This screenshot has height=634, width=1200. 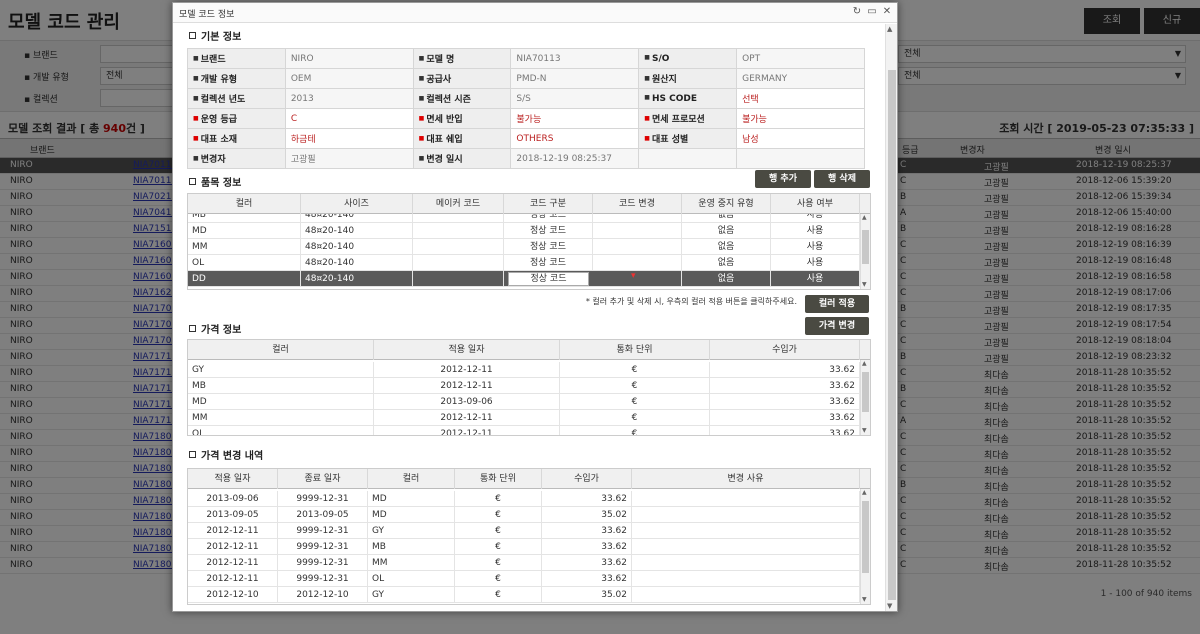 I want to click on info-select: OTHERS, so click(x=575, y=138).